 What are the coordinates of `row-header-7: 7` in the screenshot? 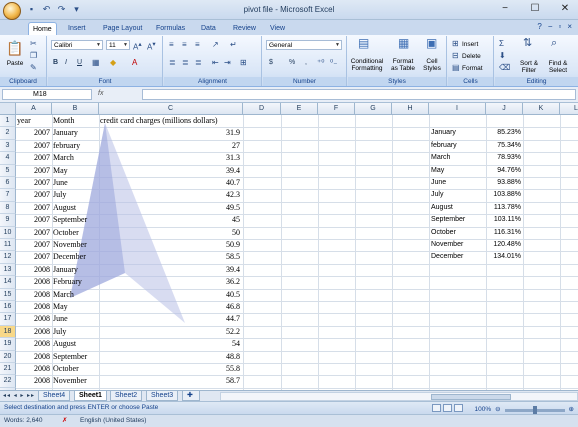 It's located at (8, 195).